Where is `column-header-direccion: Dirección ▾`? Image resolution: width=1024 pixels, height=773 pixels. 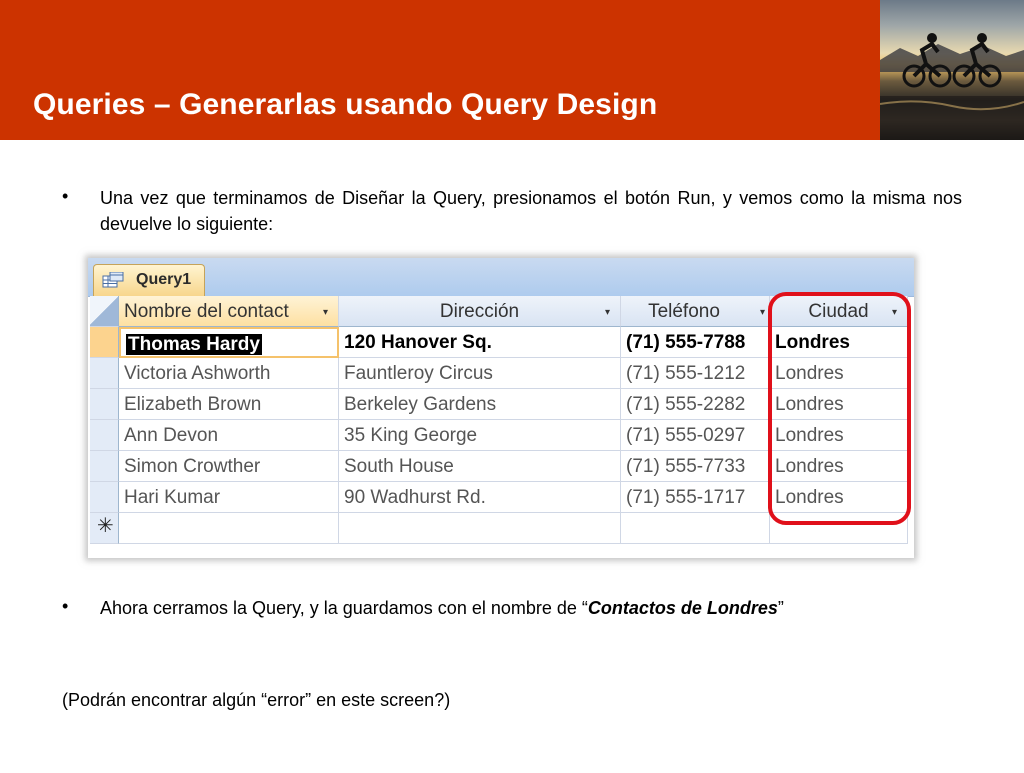 column-header-direccion: Dirección ▾ is located at coordinates (480, 311).